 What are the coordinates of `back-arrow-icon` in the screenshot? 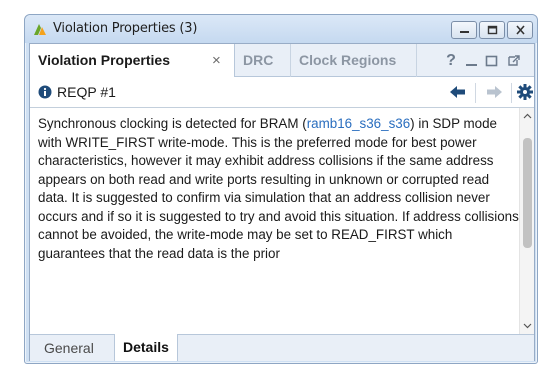 It's located at (458, 92).